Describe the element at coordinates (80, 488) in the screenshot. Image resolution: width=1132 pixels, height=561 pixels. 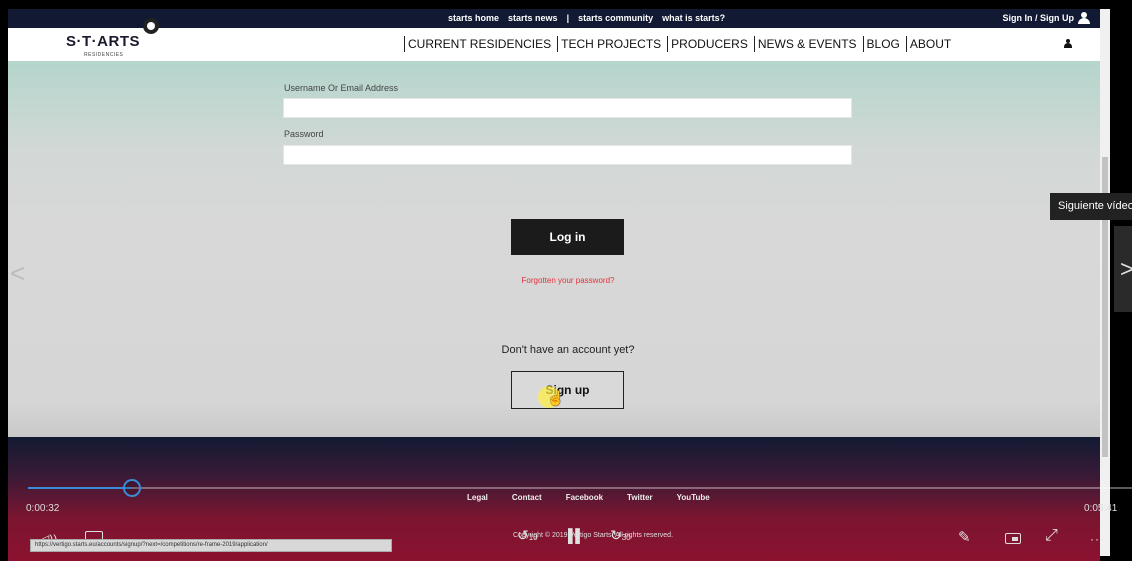
I see `video-progress-fill` at that location.